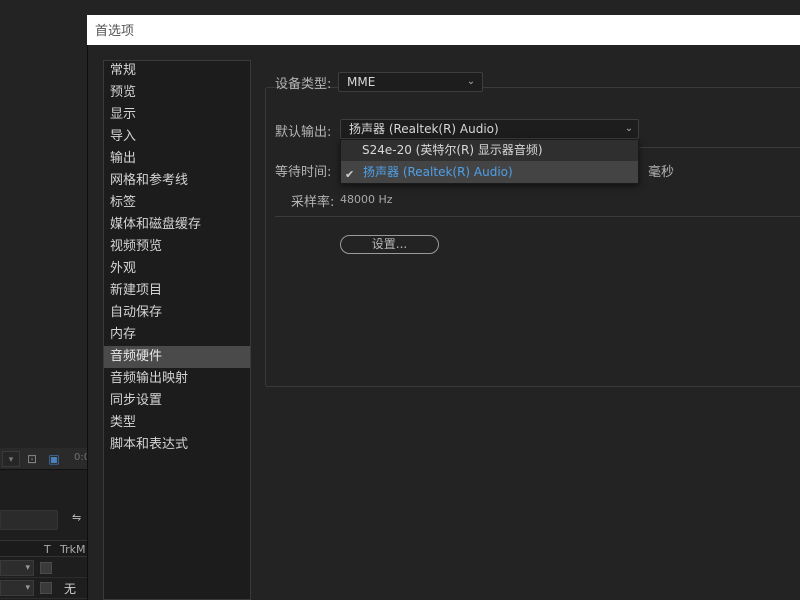 The image size is (800, 600). What do you see at coordinates (303, 172) in the screenshot?
I see `latency-label: 等待时间:` at bounding box center [303, 172].